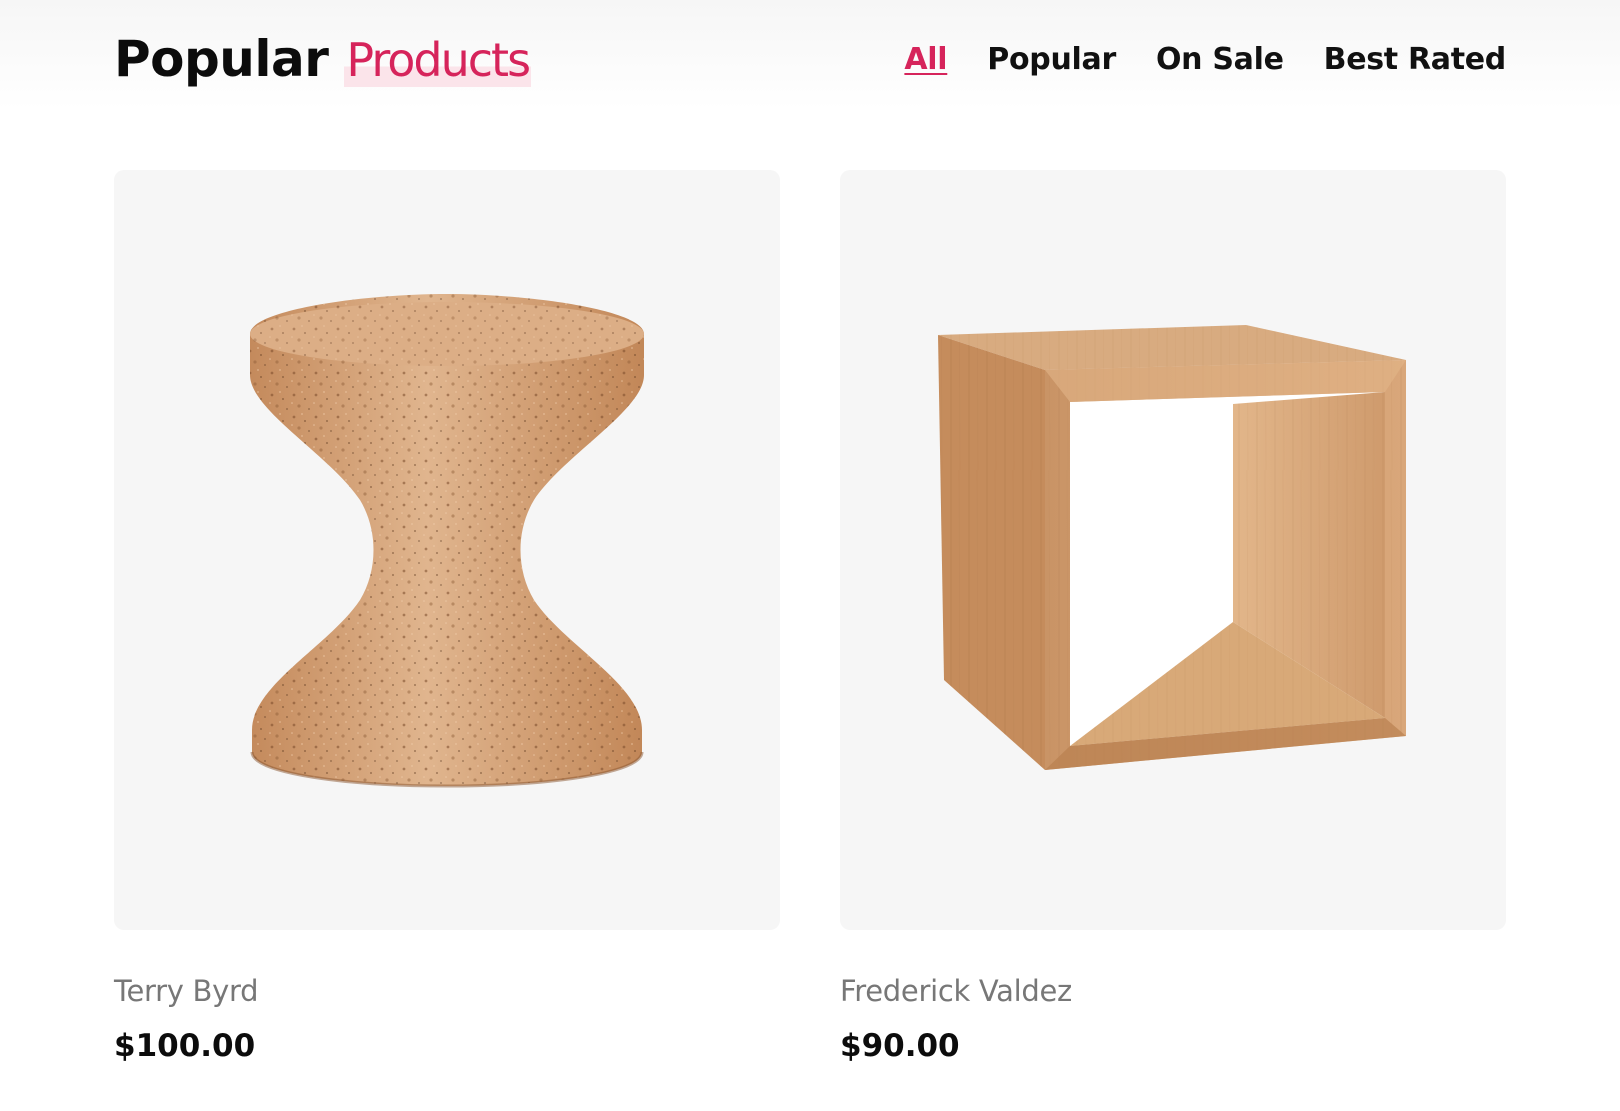 This screenshot has height=1111, width=1620. I want to click on product-name: Terry Byrd, so click(447, 991).